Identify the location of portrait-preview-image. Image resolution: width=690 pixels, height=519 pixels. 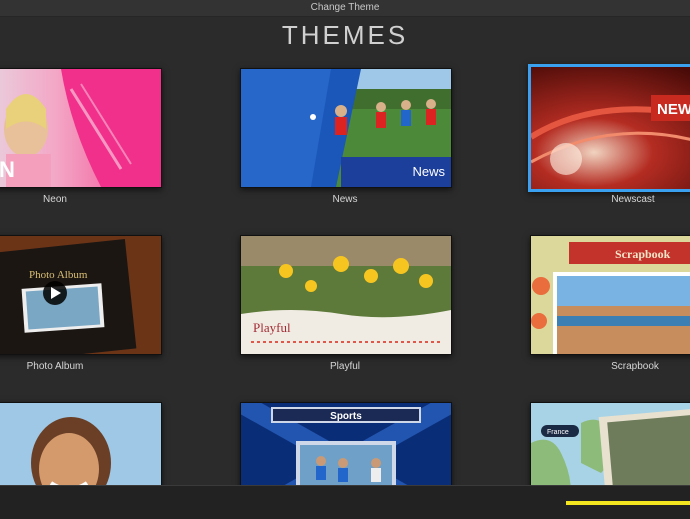
(80, 444).